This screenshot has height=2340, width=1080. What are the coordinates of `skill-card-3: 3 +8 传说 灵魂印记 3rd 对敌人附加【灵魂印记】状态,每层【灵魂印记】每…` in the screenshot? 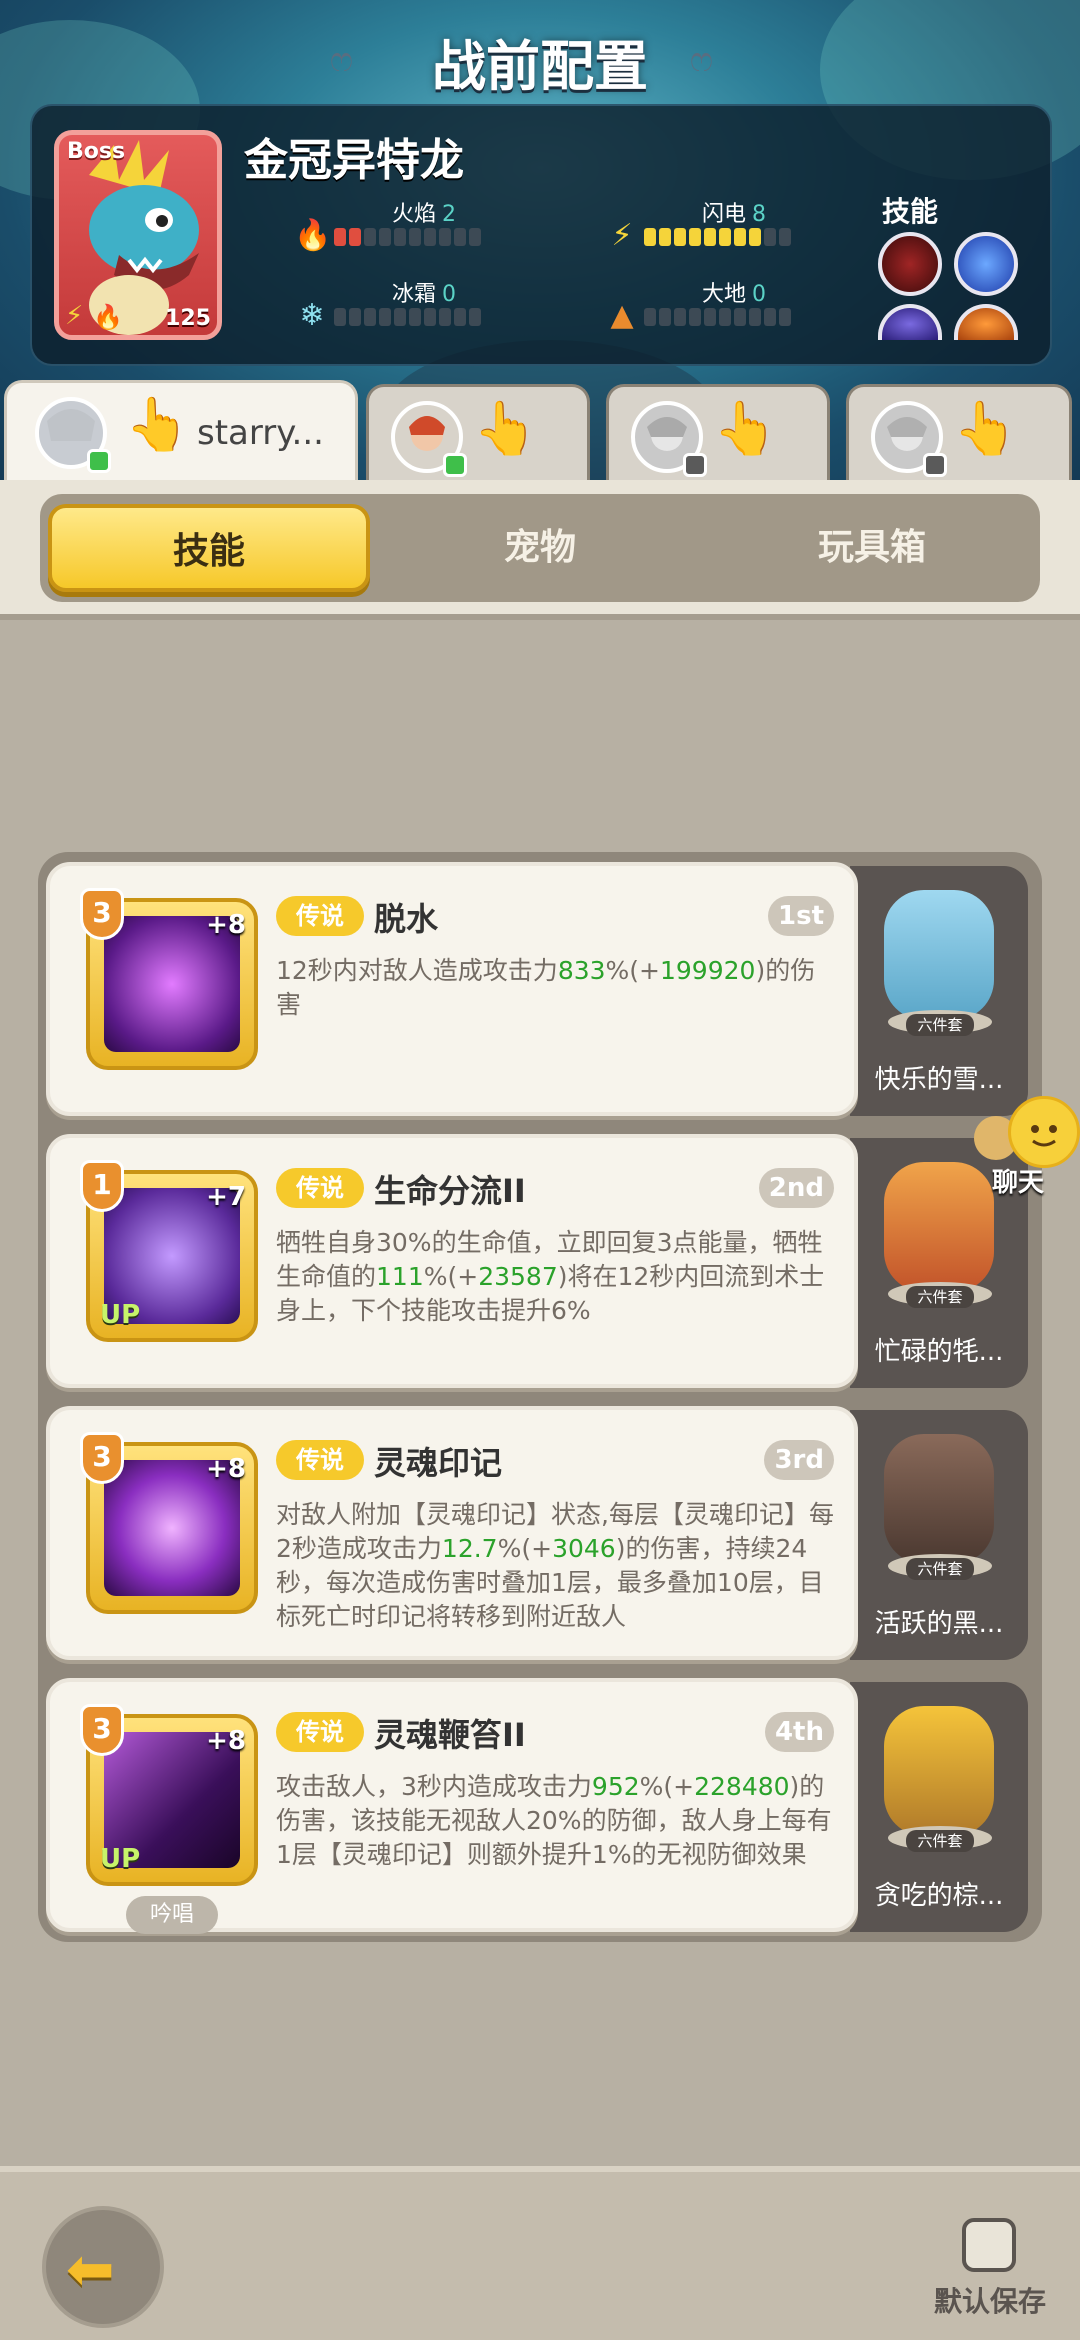 It's located at (452, 1533).